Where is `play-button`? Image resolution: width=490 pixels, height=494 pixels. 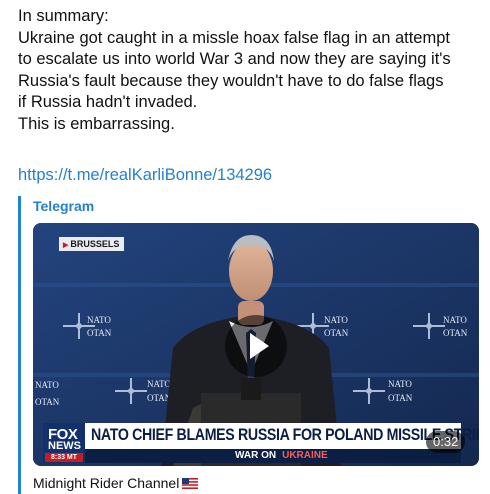 play-button is located at coordinates (256, 346).